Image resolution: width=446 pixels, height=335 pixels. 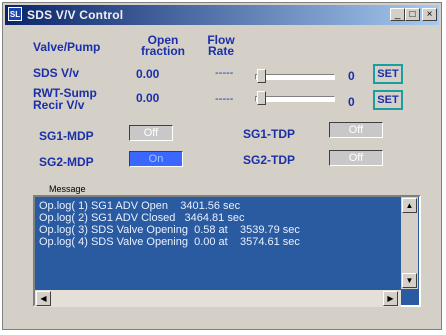 What do you see at coordinates (269, 160) in the screenshot?
I see `sg2-tdp-label: SG2-TDP` at bounding box center [269, 160].